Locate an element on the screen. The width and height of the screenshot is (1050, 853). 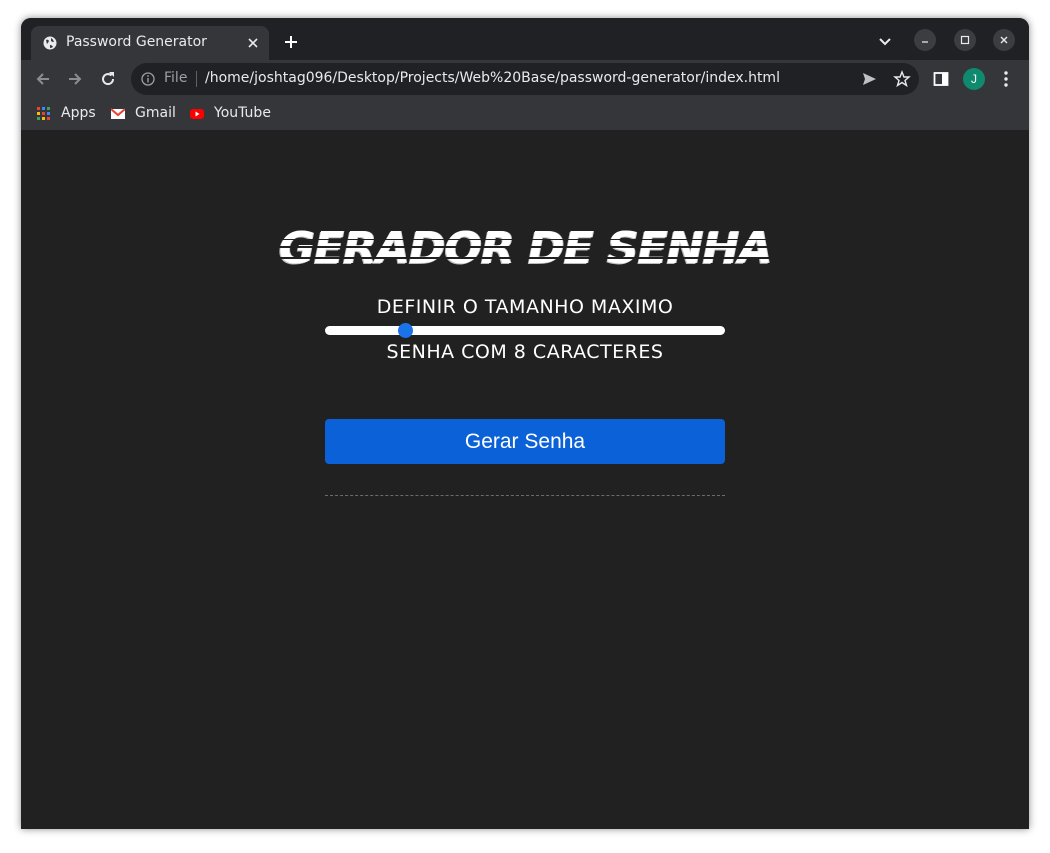
tab-title: Password Generator is located at coordinates (136, 42).